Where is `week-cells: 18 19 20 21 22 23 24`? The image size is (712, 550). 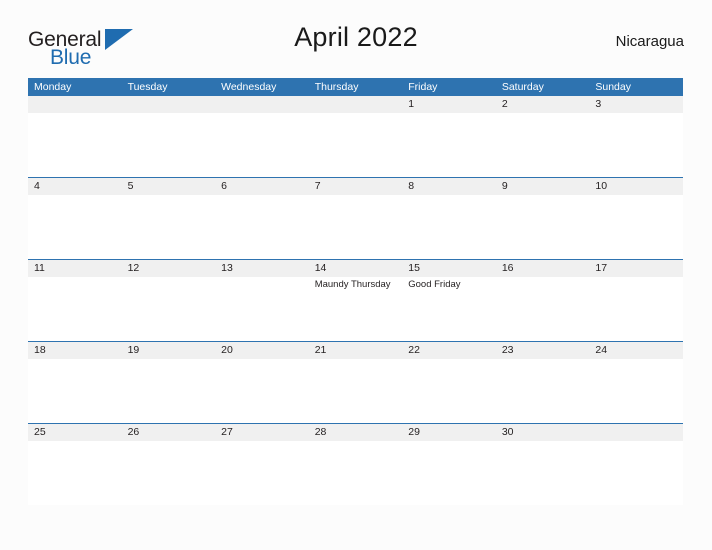
week-cells: 18 19 20 21 22 23 24 is located at coordinates (355, 382).